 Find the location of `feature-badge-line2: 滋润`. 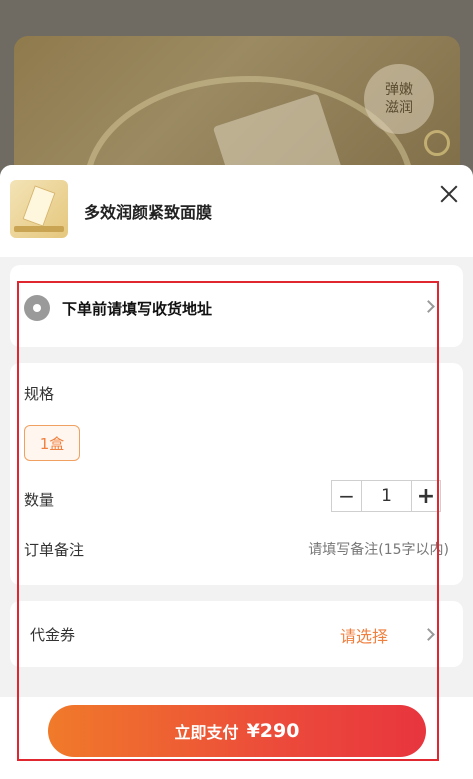

feature-badge-line2: 滋润 is located at coordinates (399, 108).